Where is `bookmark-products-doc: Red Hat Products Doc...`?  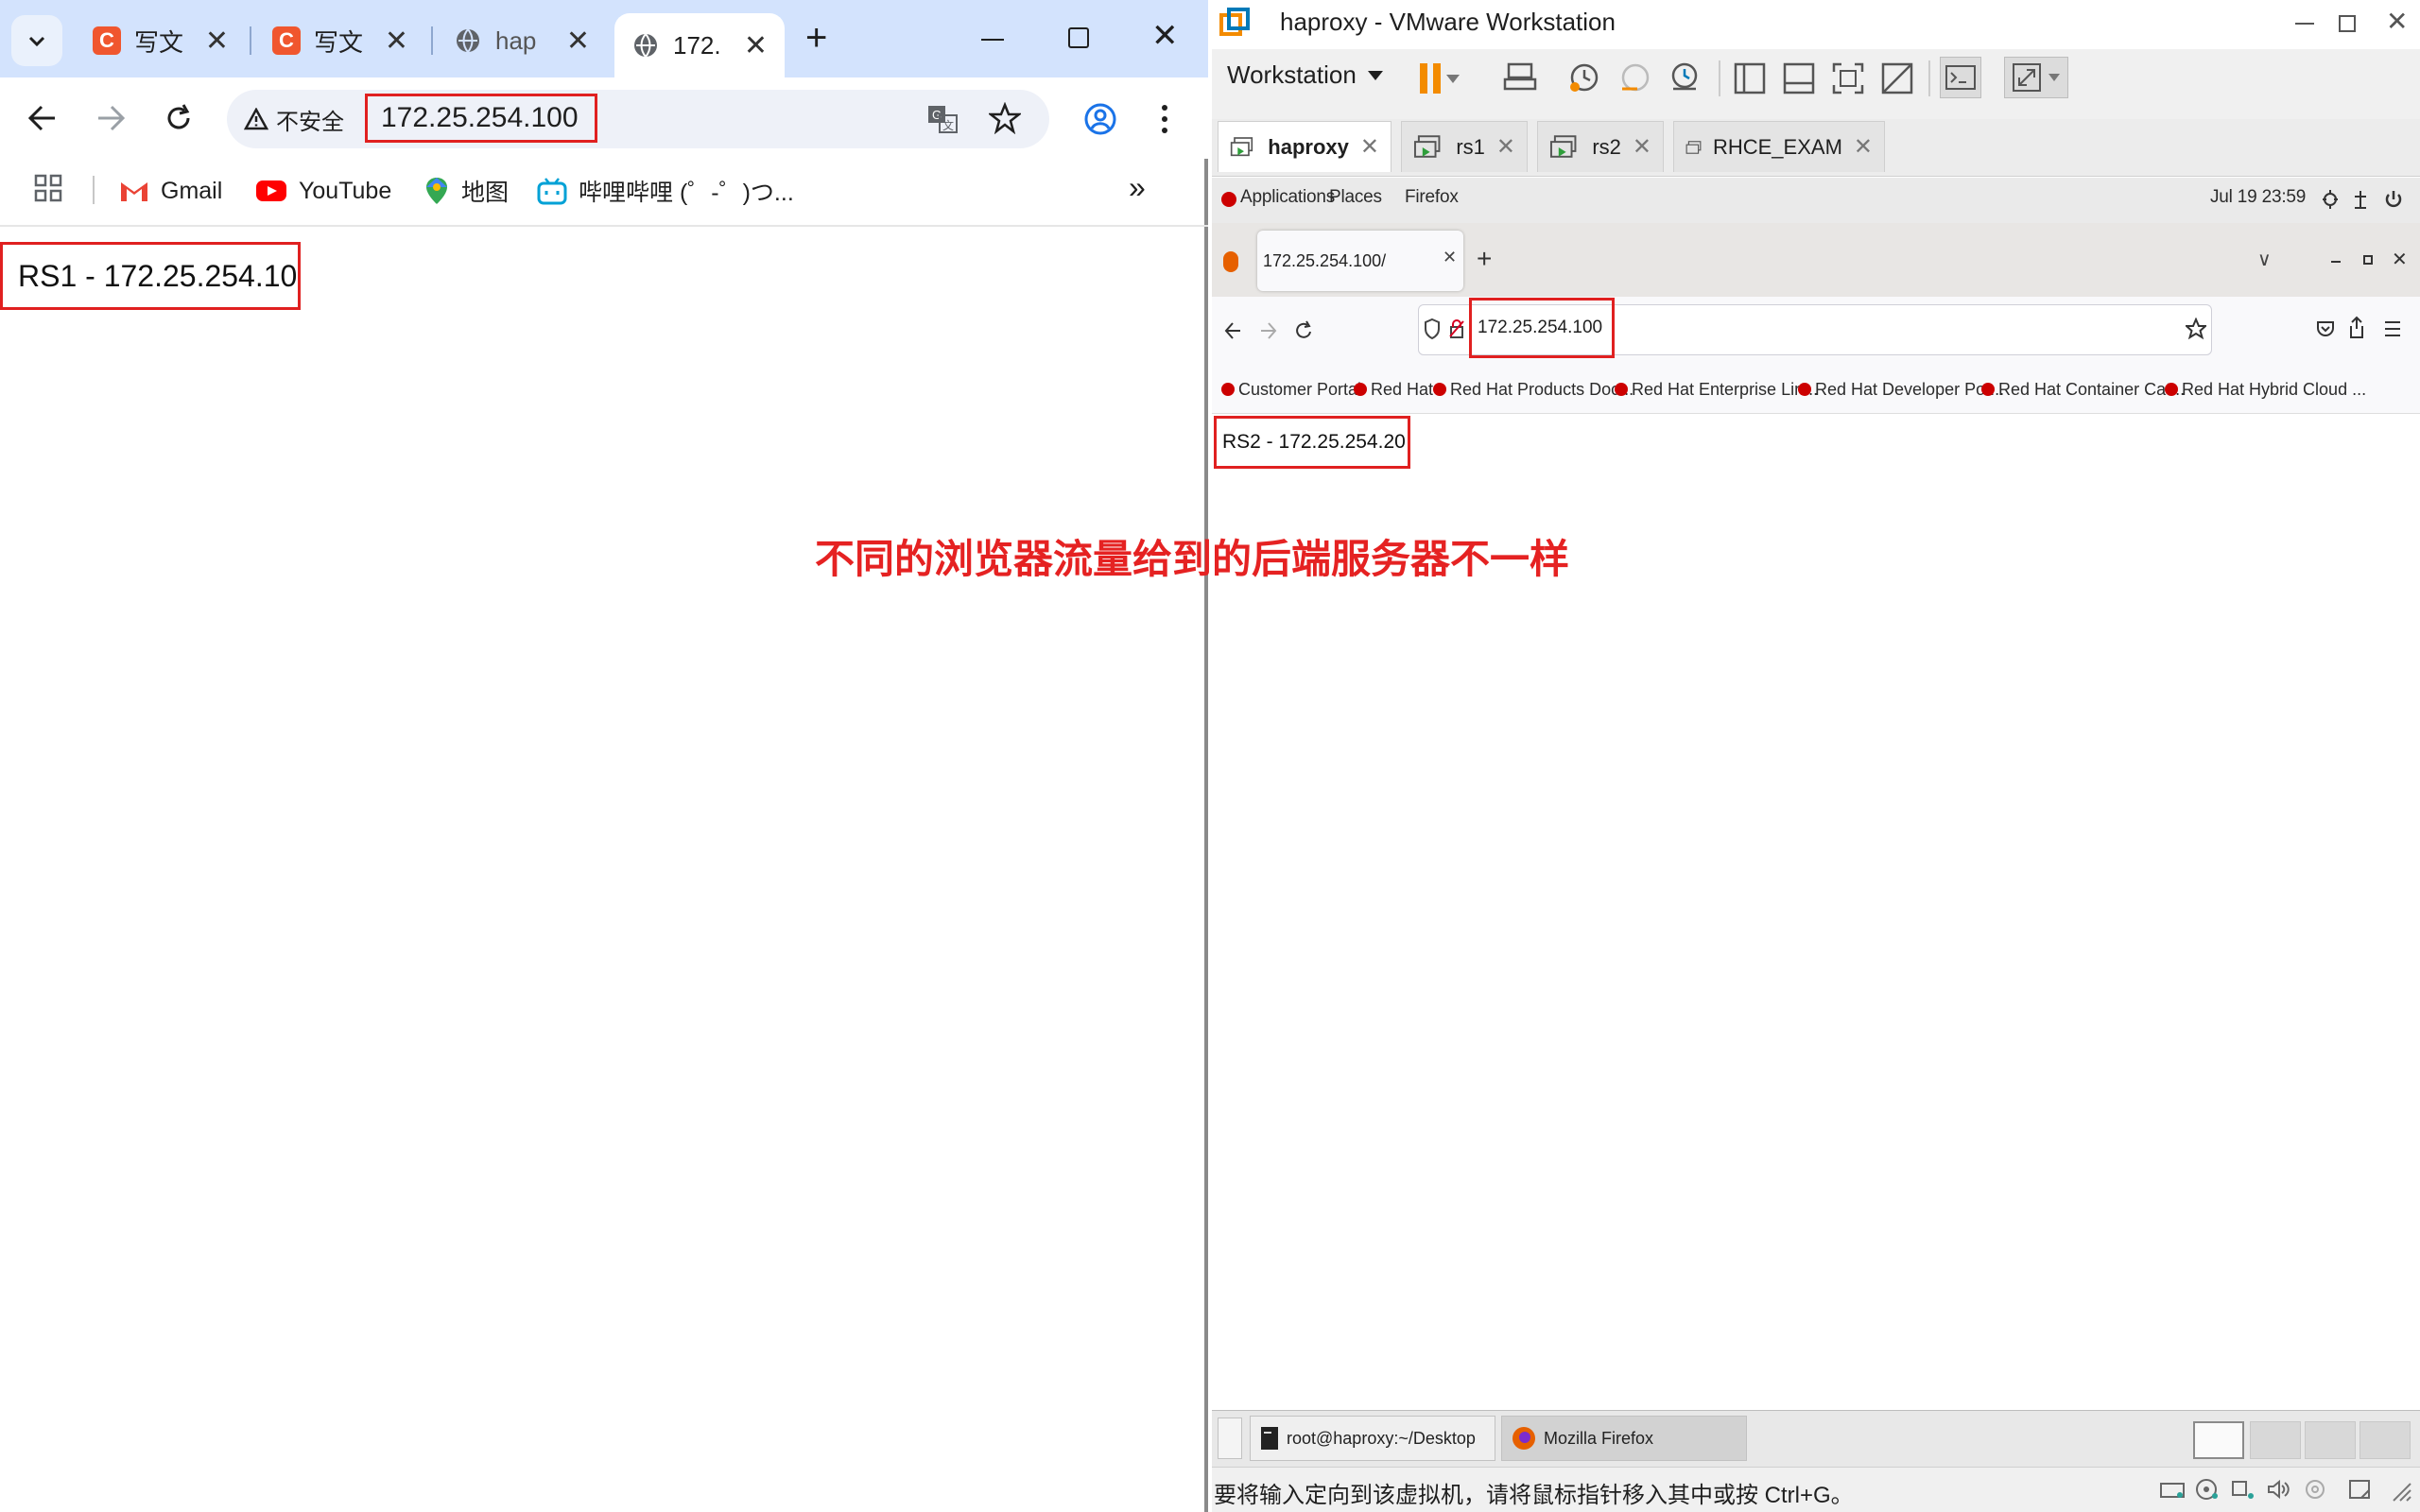
bookmark-products-doc: Red Hat Products Doc... is located at coordinates (1533, 389).